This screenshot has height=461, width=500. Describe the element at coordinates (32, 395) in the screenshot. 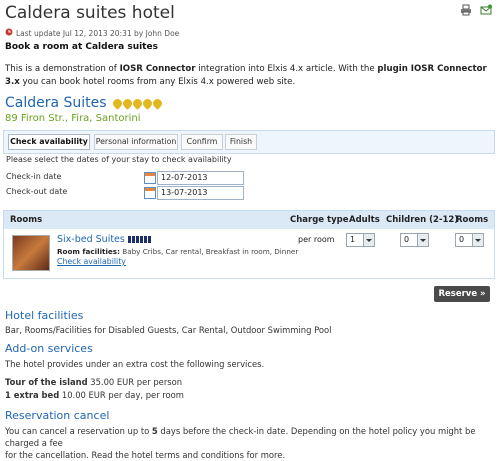

I see `addon-name: 1 extra bed` at that location.